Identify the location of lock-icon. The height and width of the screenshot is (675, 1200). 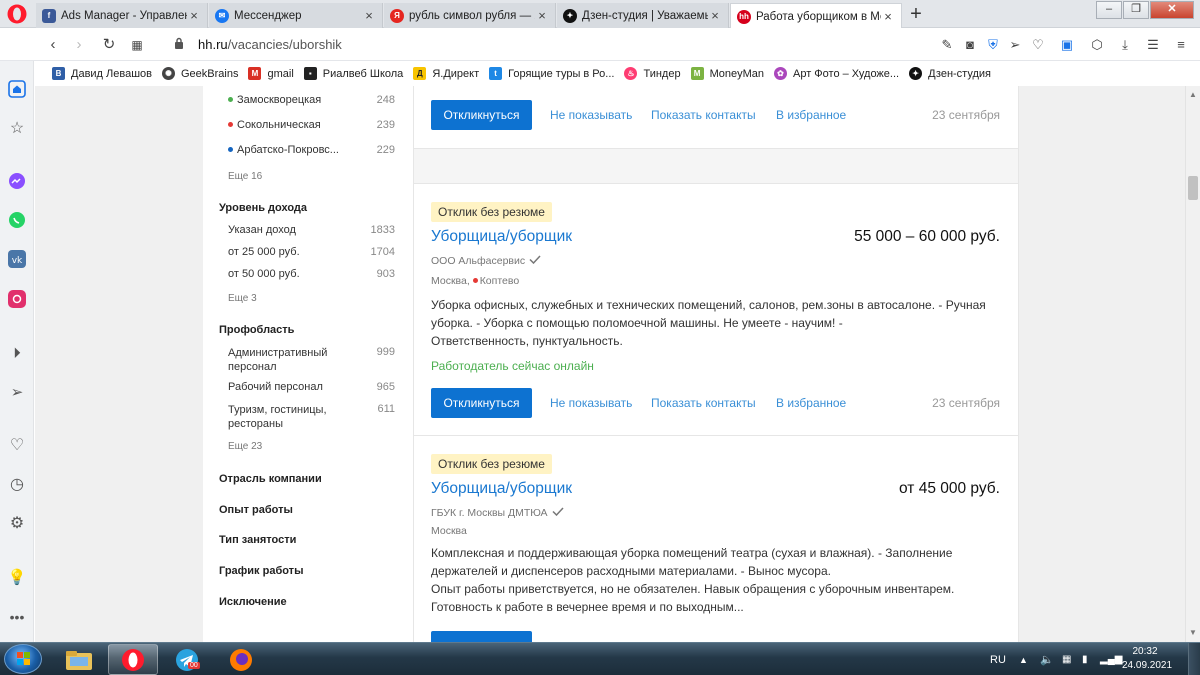
(179, 43).